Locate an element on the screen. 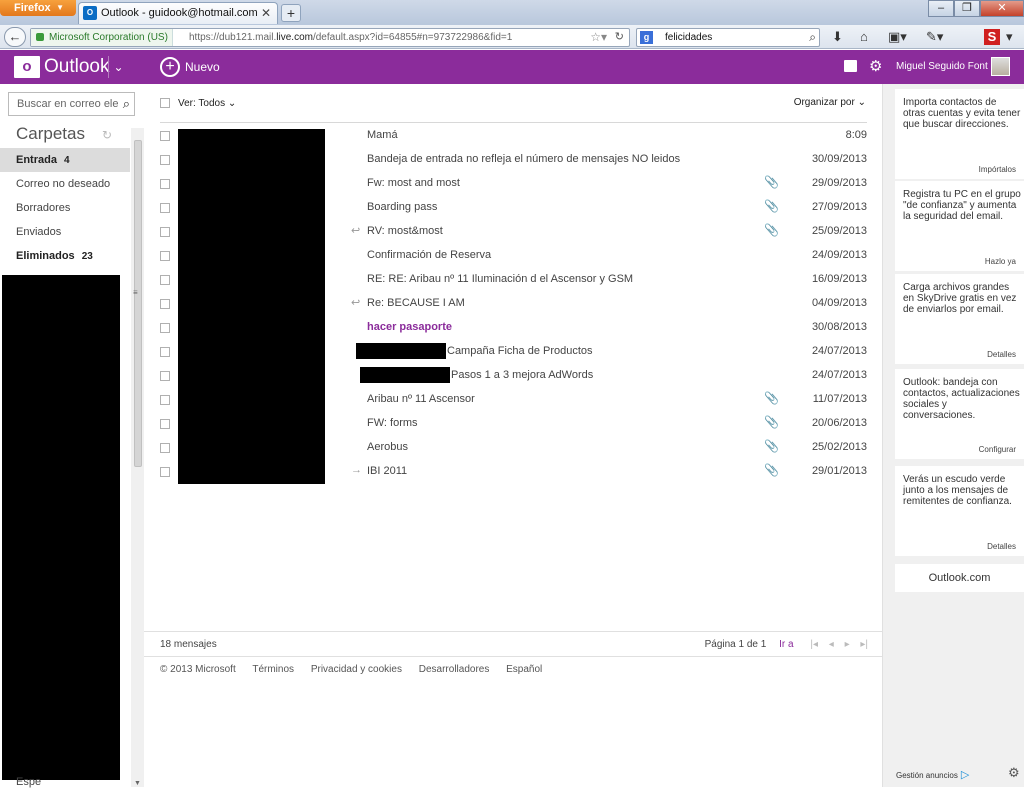 The height and width of the screenshot is (788, 1024). back-arrow-icon: ← is located at coordinates (15, 37).